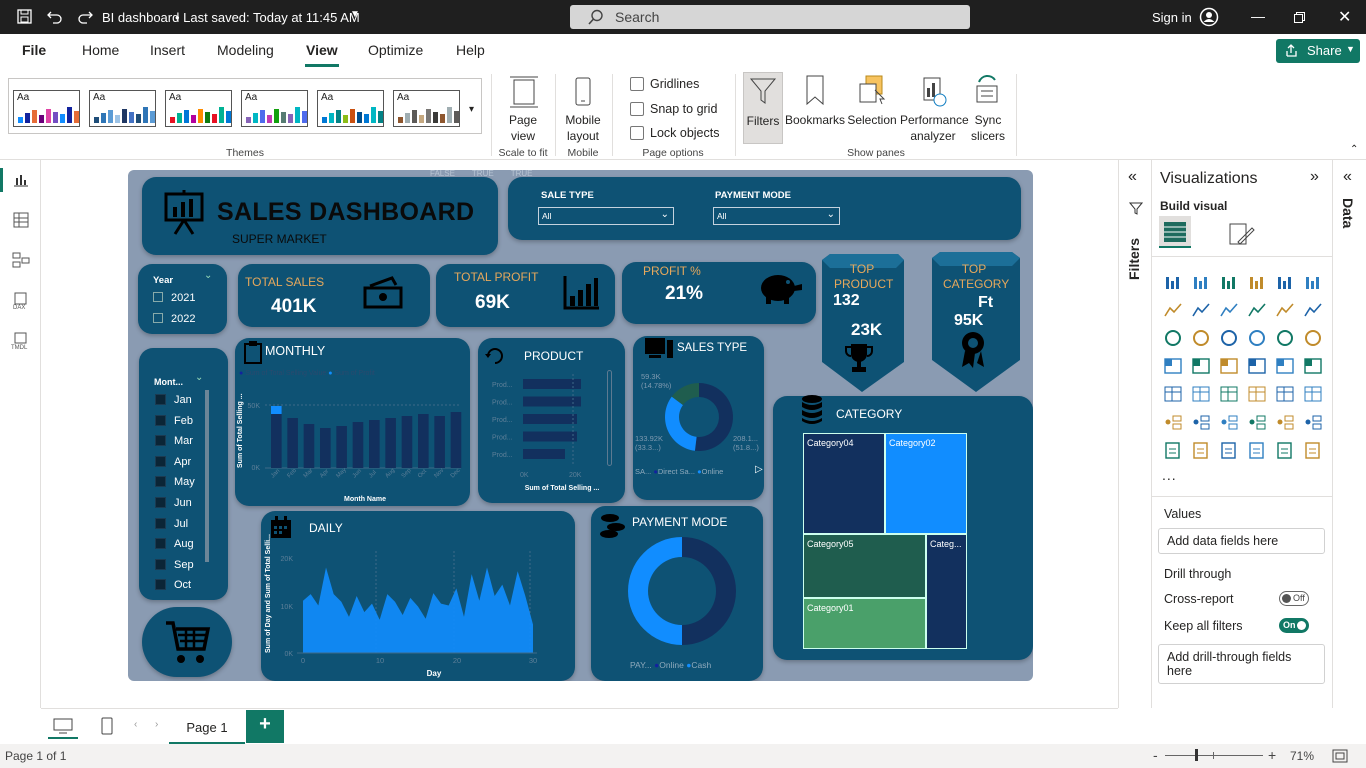 This screenshot has height=768, width=1366. I want to click on line-icon, so click(1173, 310).